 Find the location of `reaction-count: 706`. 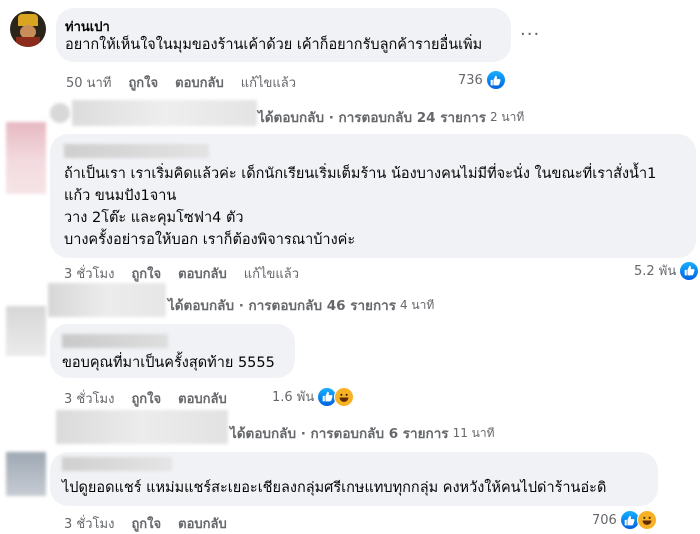

reaction-count: 706 is located at coordinates (604, 520).